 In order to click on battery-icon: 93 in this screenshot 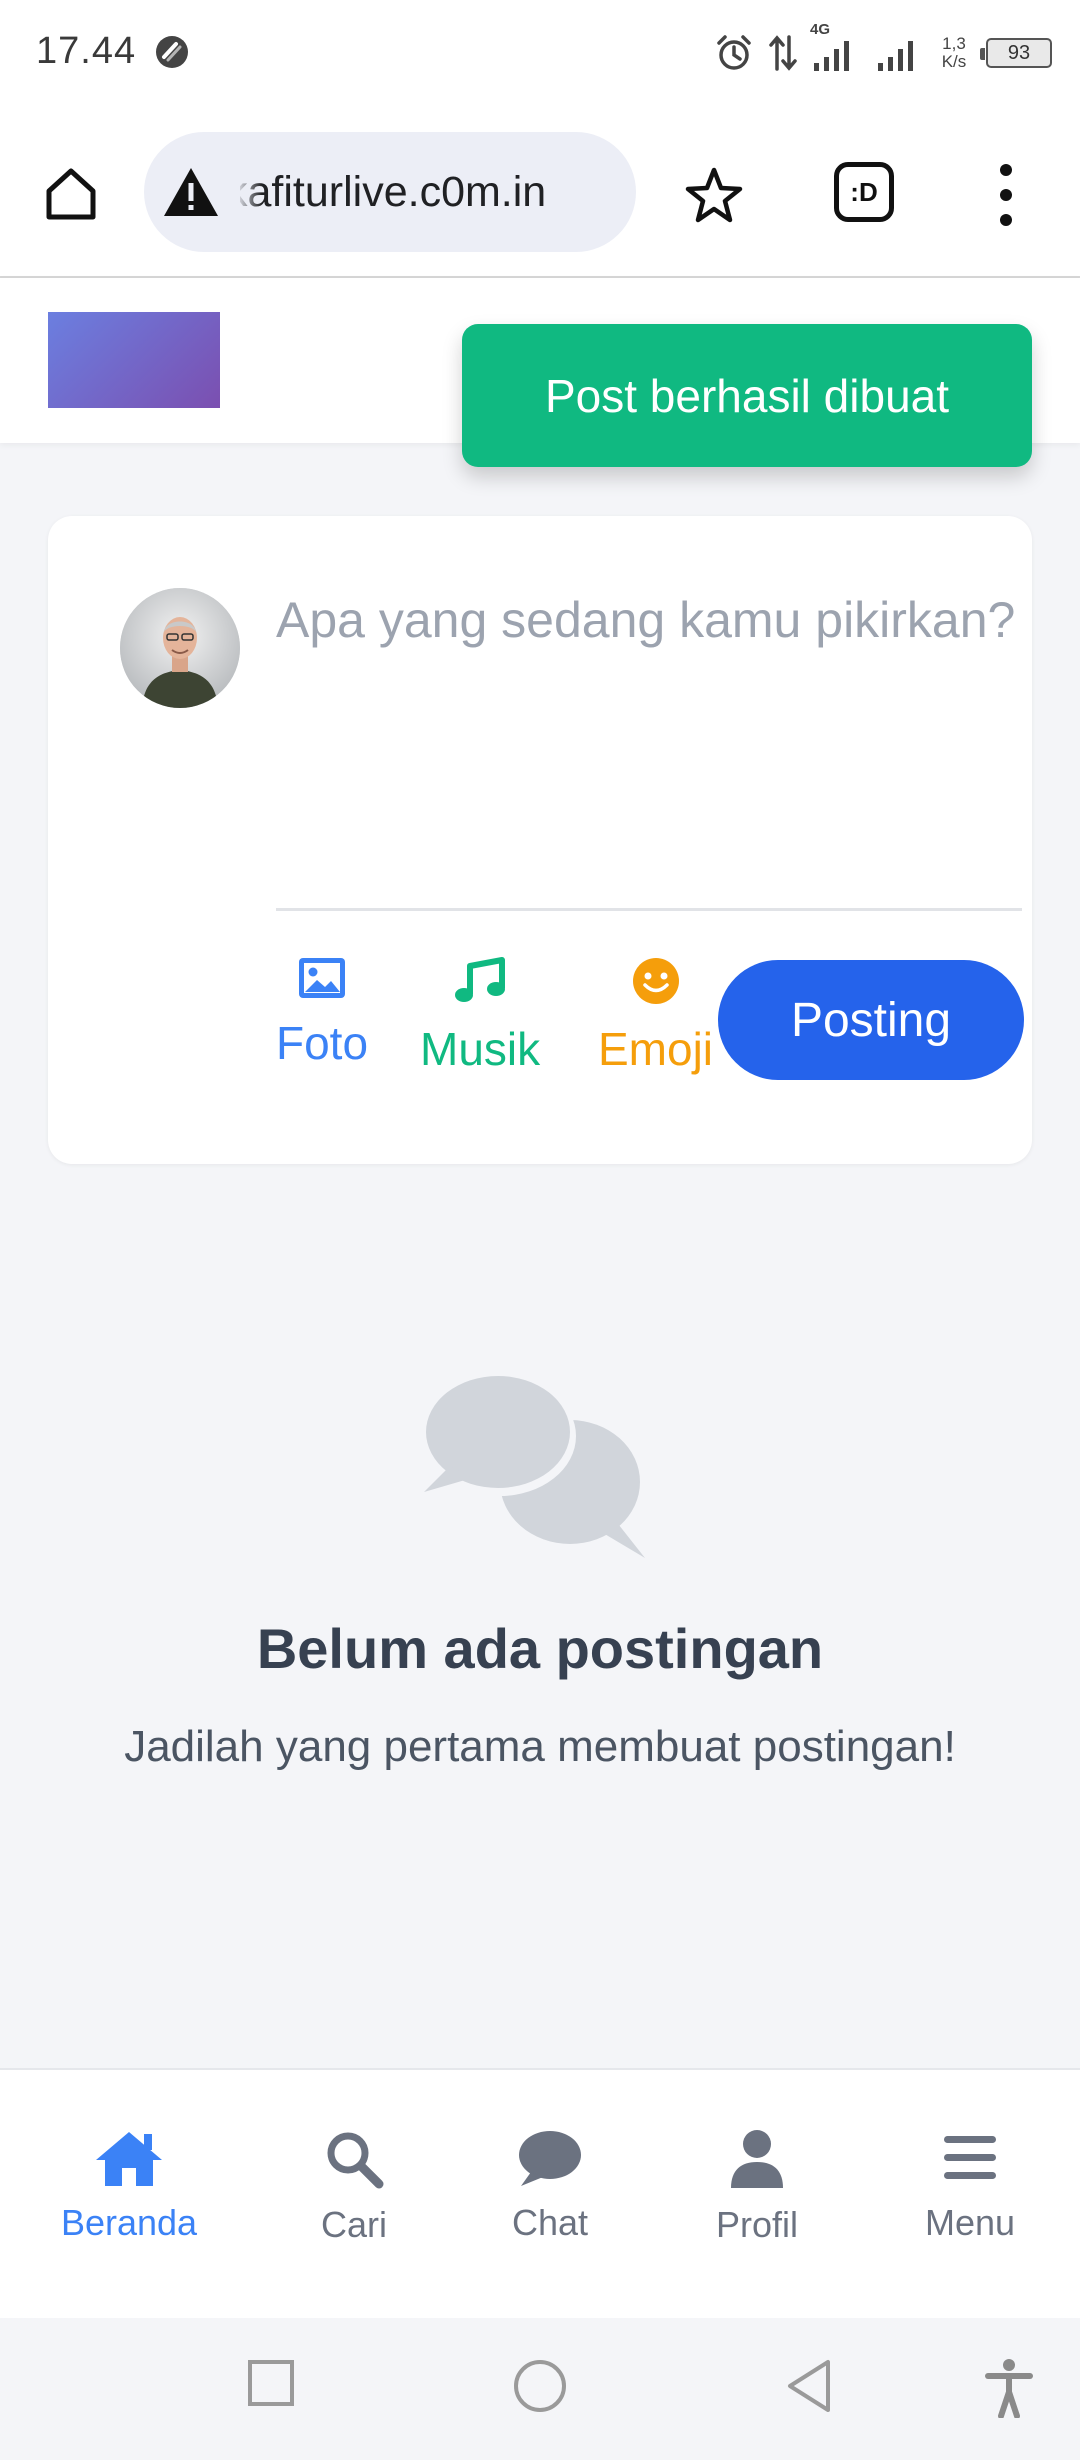, I will do `click(1016, 53)`.